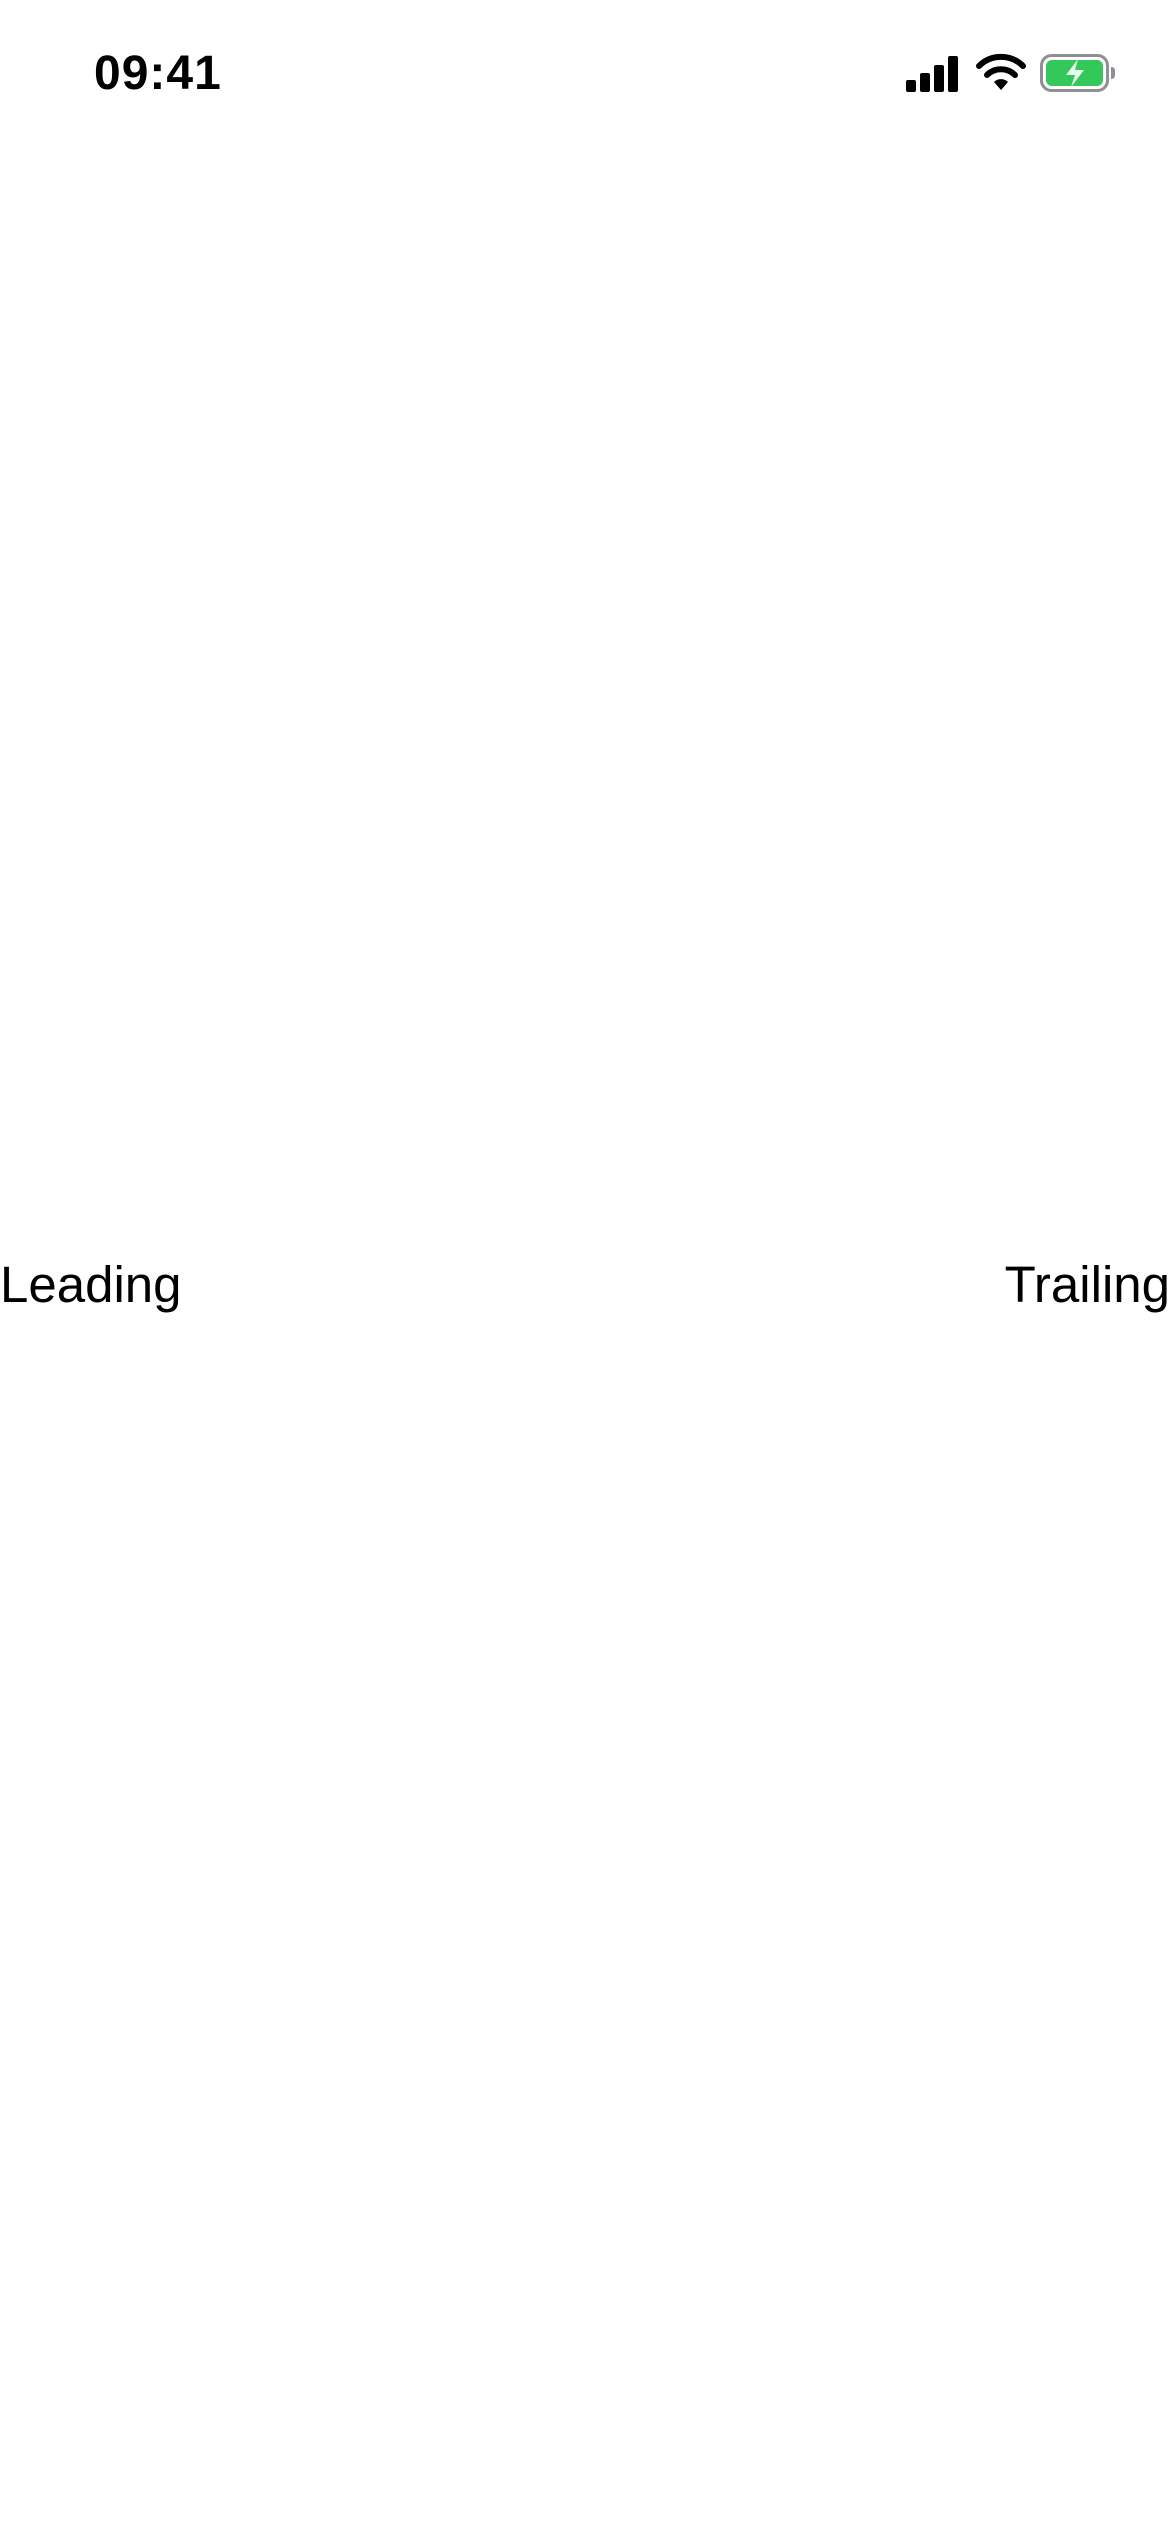 The width and height of the screenshot is (1170, 2532). Describe the element at coordinates (1087, 1284) in the screenshot. I see `trailing-label: Trailing` at that location.